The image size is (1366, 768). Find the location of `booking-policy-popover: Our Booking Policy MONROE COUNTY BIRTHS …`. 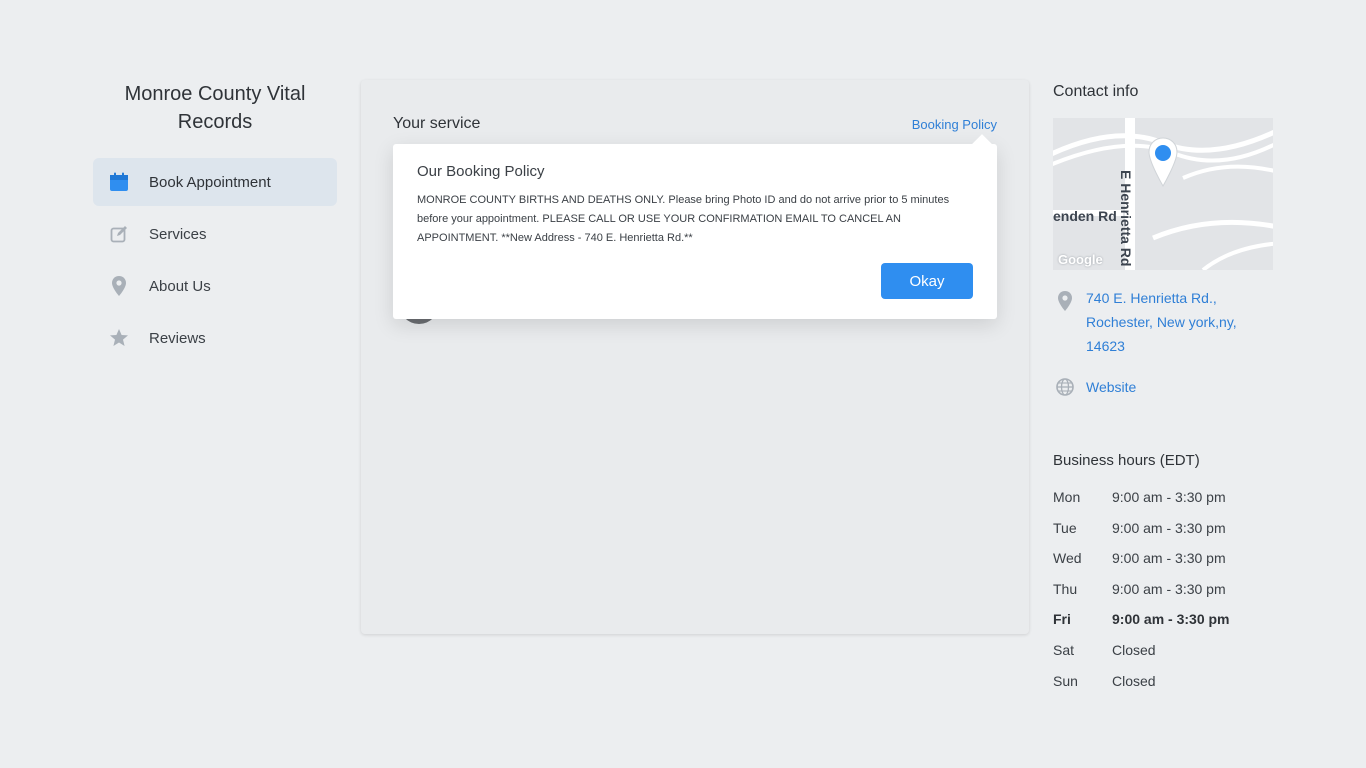

booking-policy-popover: Our Booking Policy MONROE COUNTY BIRTHS … is located at coordinates (695, 226).